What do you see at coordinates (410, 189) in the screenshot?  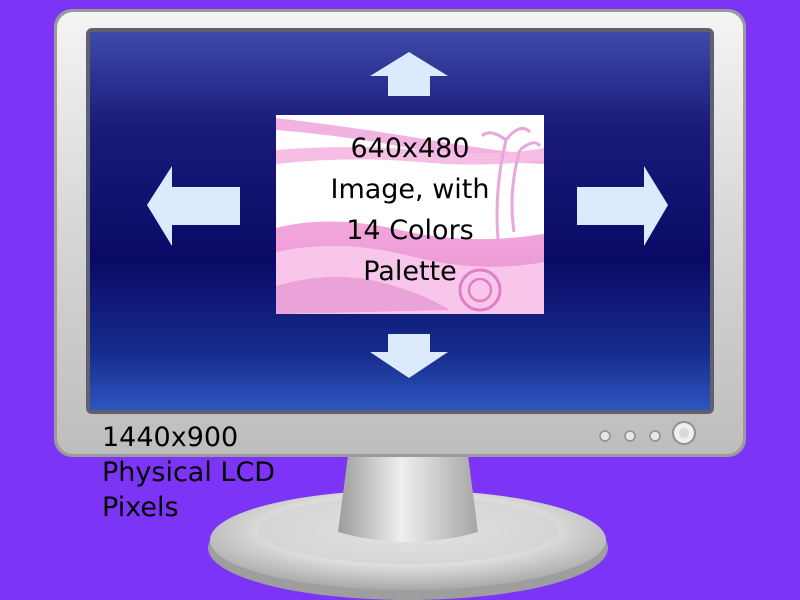 I see `image-caption-line: Image, with` at bounding box center [410, 189].